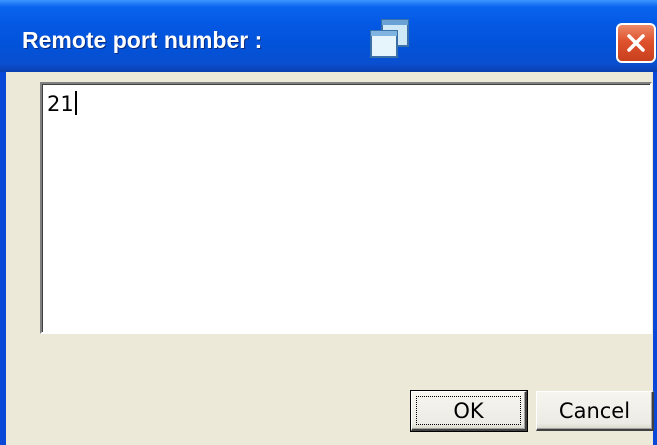  What do you see at coordinates (60, 104) in the screenshot?
I see `port-number-value: 21` at bounding box center [60, 104].